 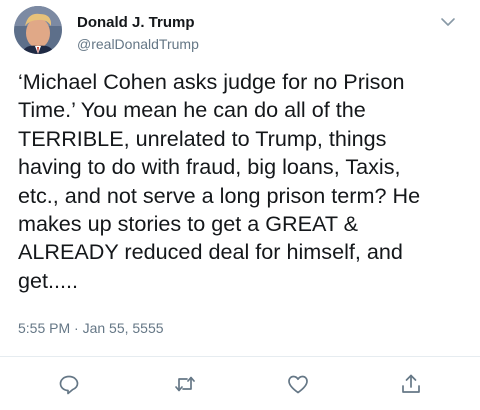 I want to click on like-button, so click(x=298, y=384).